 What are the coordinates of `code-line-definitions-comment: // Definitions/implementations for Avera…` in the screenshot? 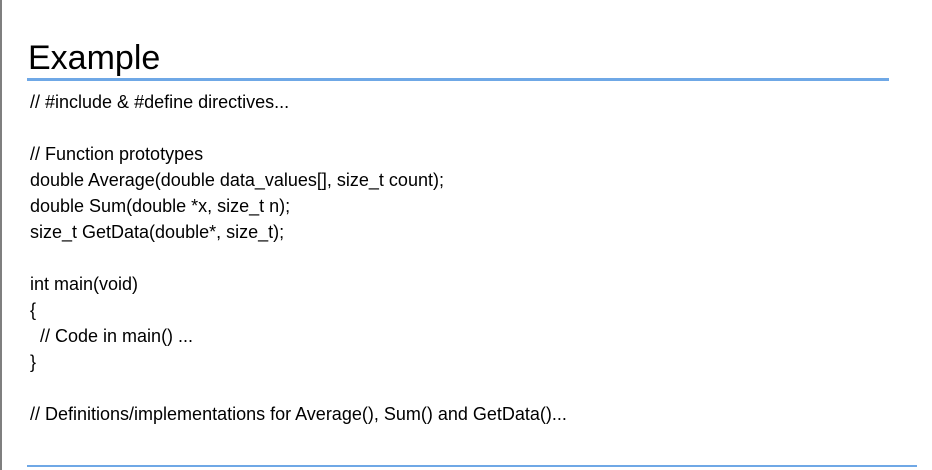 It's located at (298, 414).